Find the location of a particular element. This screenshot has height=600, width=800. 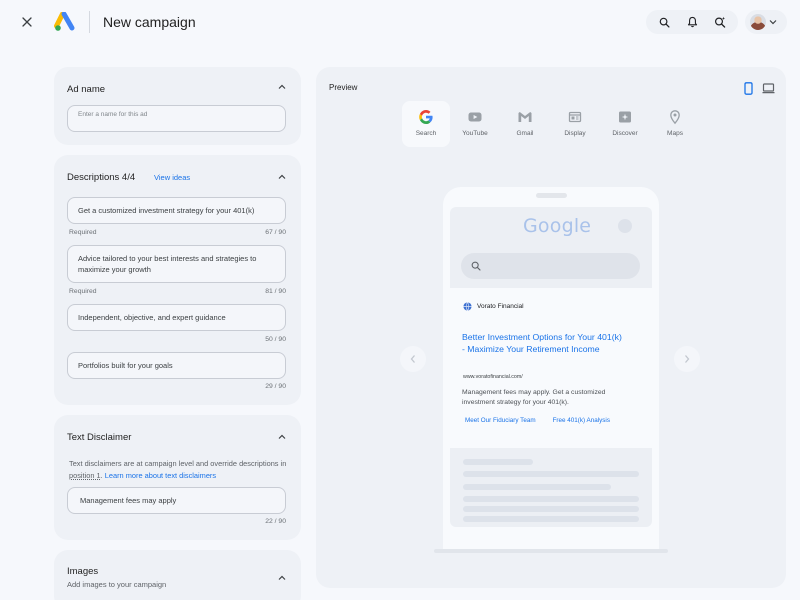

ad-name-input: Enter a name for this ad is located at coordinates (176, 118).